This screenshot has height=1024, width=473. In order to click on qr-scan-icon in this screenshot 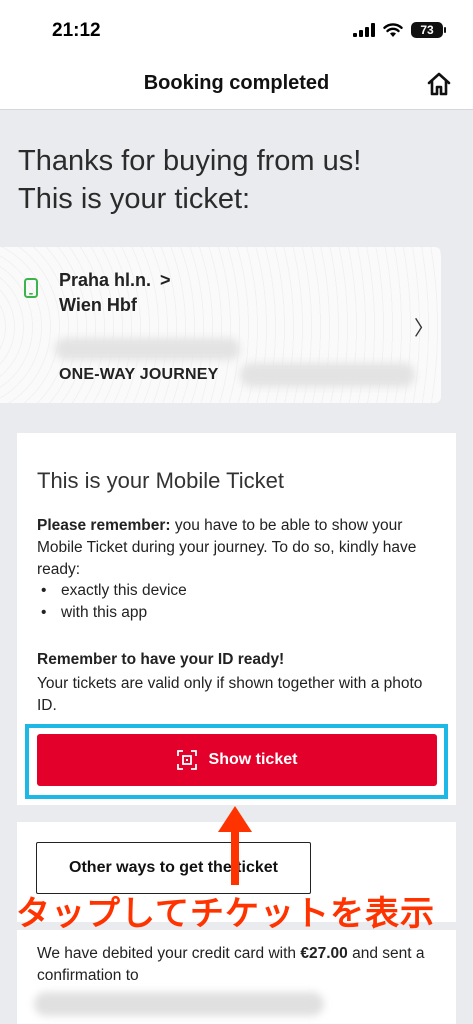, I will do `click(186, 760)`.